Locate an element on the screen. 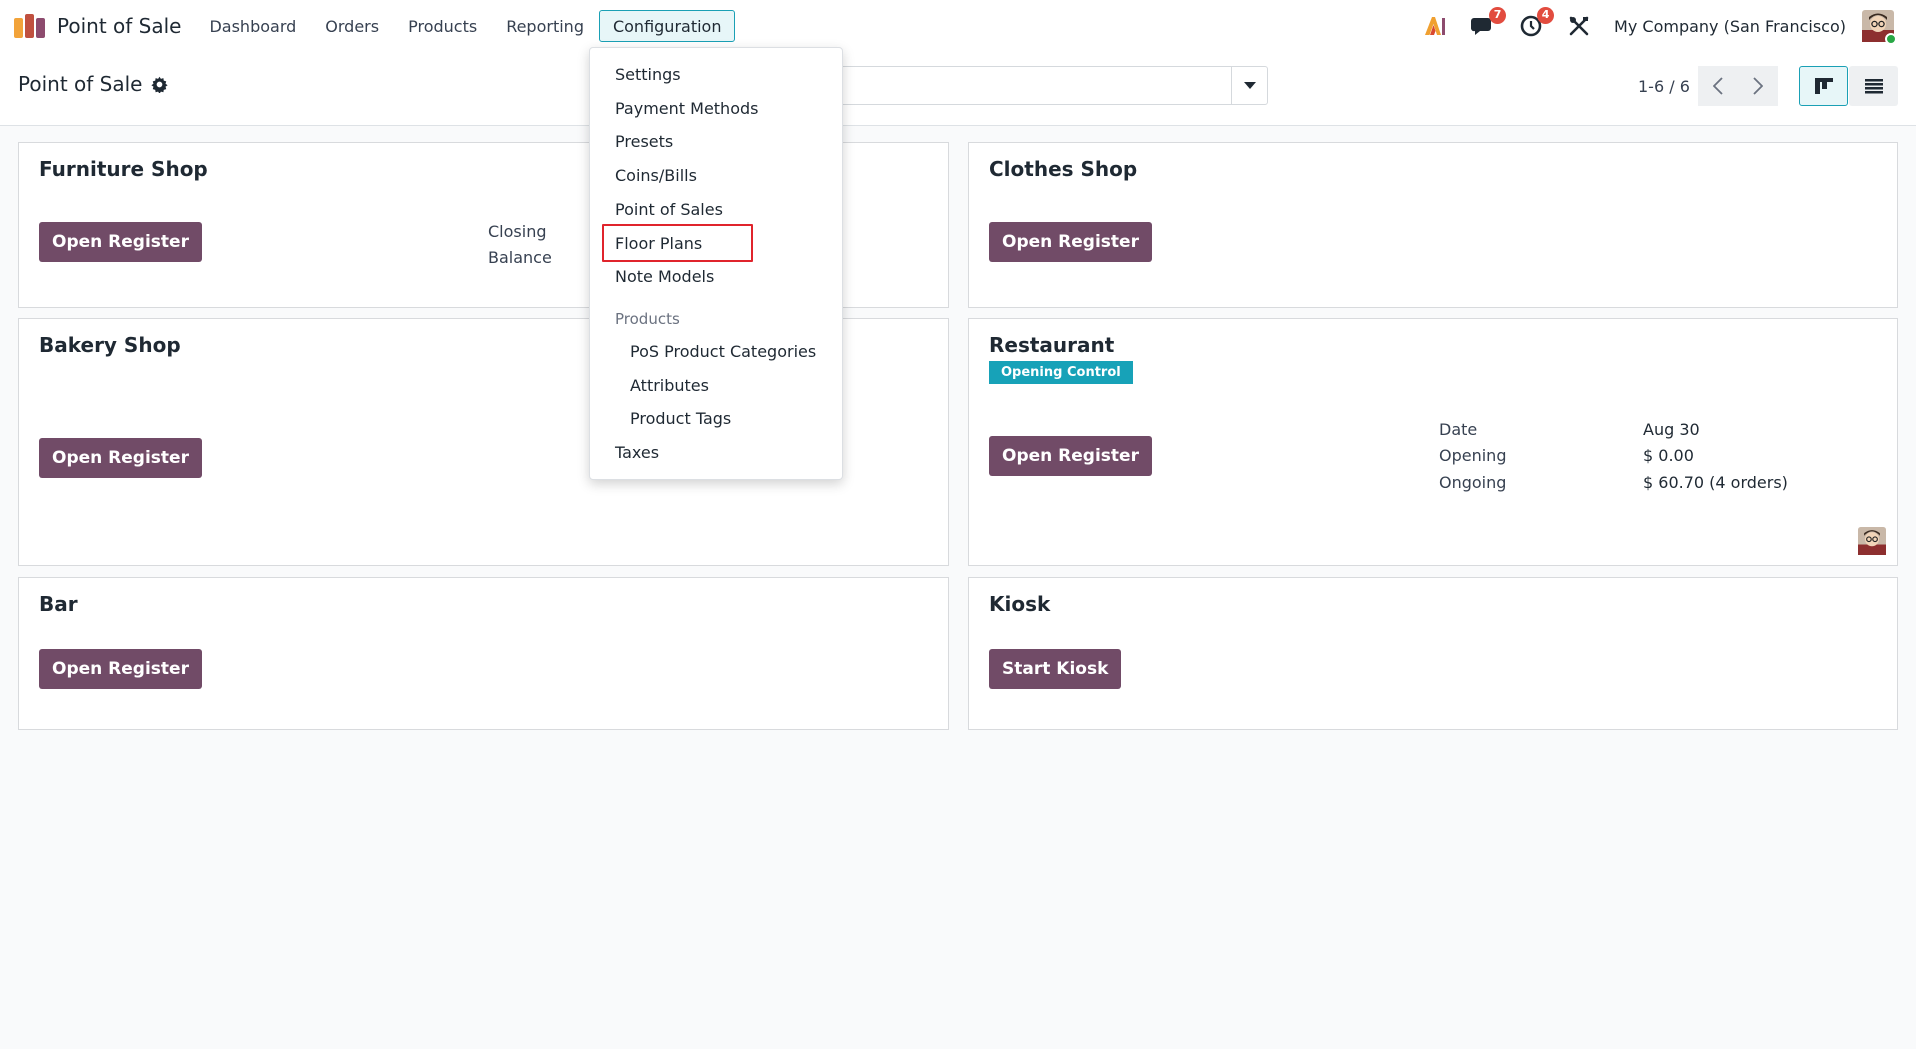  card-title: Restaurant is located at coordinates (1052, 345).